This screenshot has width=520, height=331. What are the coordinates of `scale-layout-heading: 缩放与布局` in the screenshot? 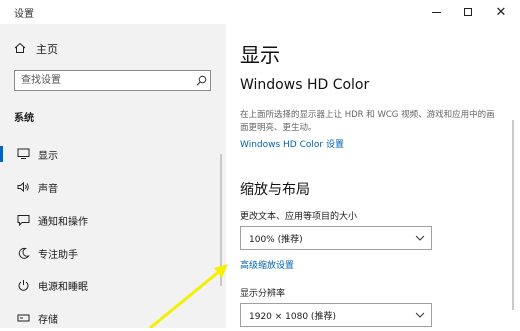 It's located at (275, 190).